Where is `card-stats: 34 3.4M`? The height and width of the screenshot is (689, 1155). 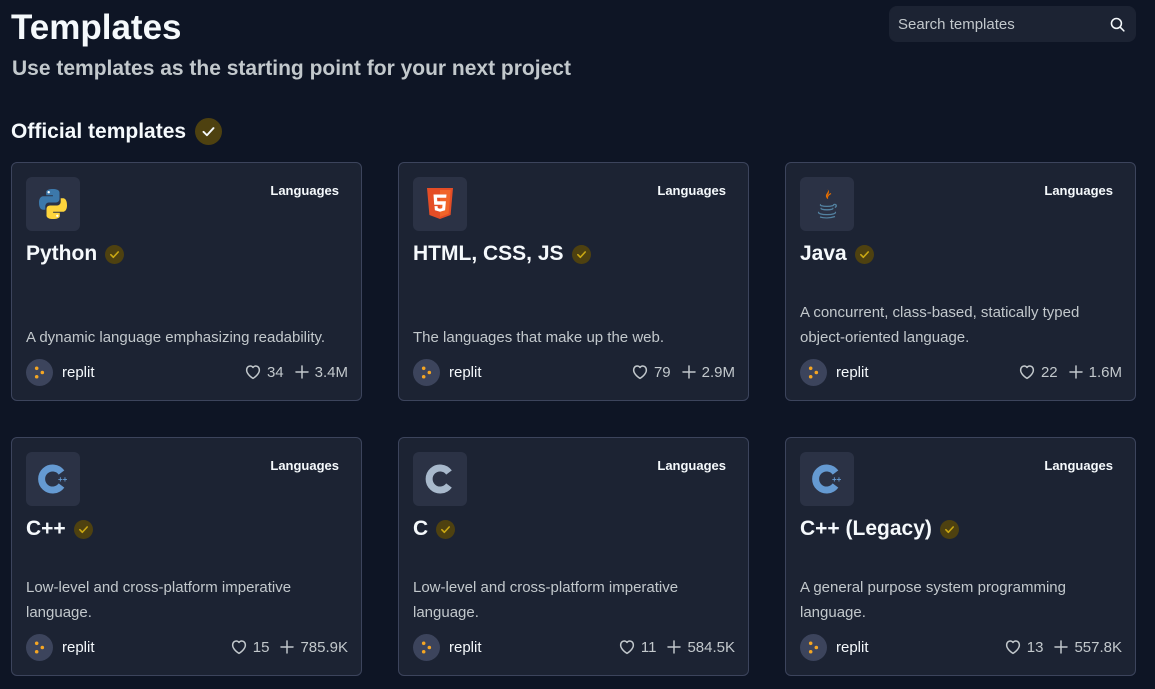
card-stats: 34 3.4M is located at coordinates (296, 372).